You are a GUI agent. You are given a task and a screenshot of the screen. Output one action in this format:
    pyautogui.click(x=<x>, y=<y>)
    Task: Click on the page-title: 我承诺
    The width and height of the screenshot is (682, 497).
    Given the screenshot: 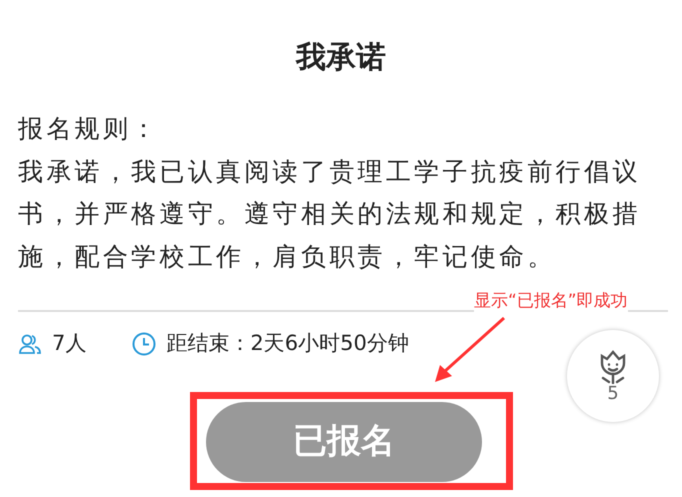 What is the action you would take?
    pyautogui.click(x=340, y=58)
    